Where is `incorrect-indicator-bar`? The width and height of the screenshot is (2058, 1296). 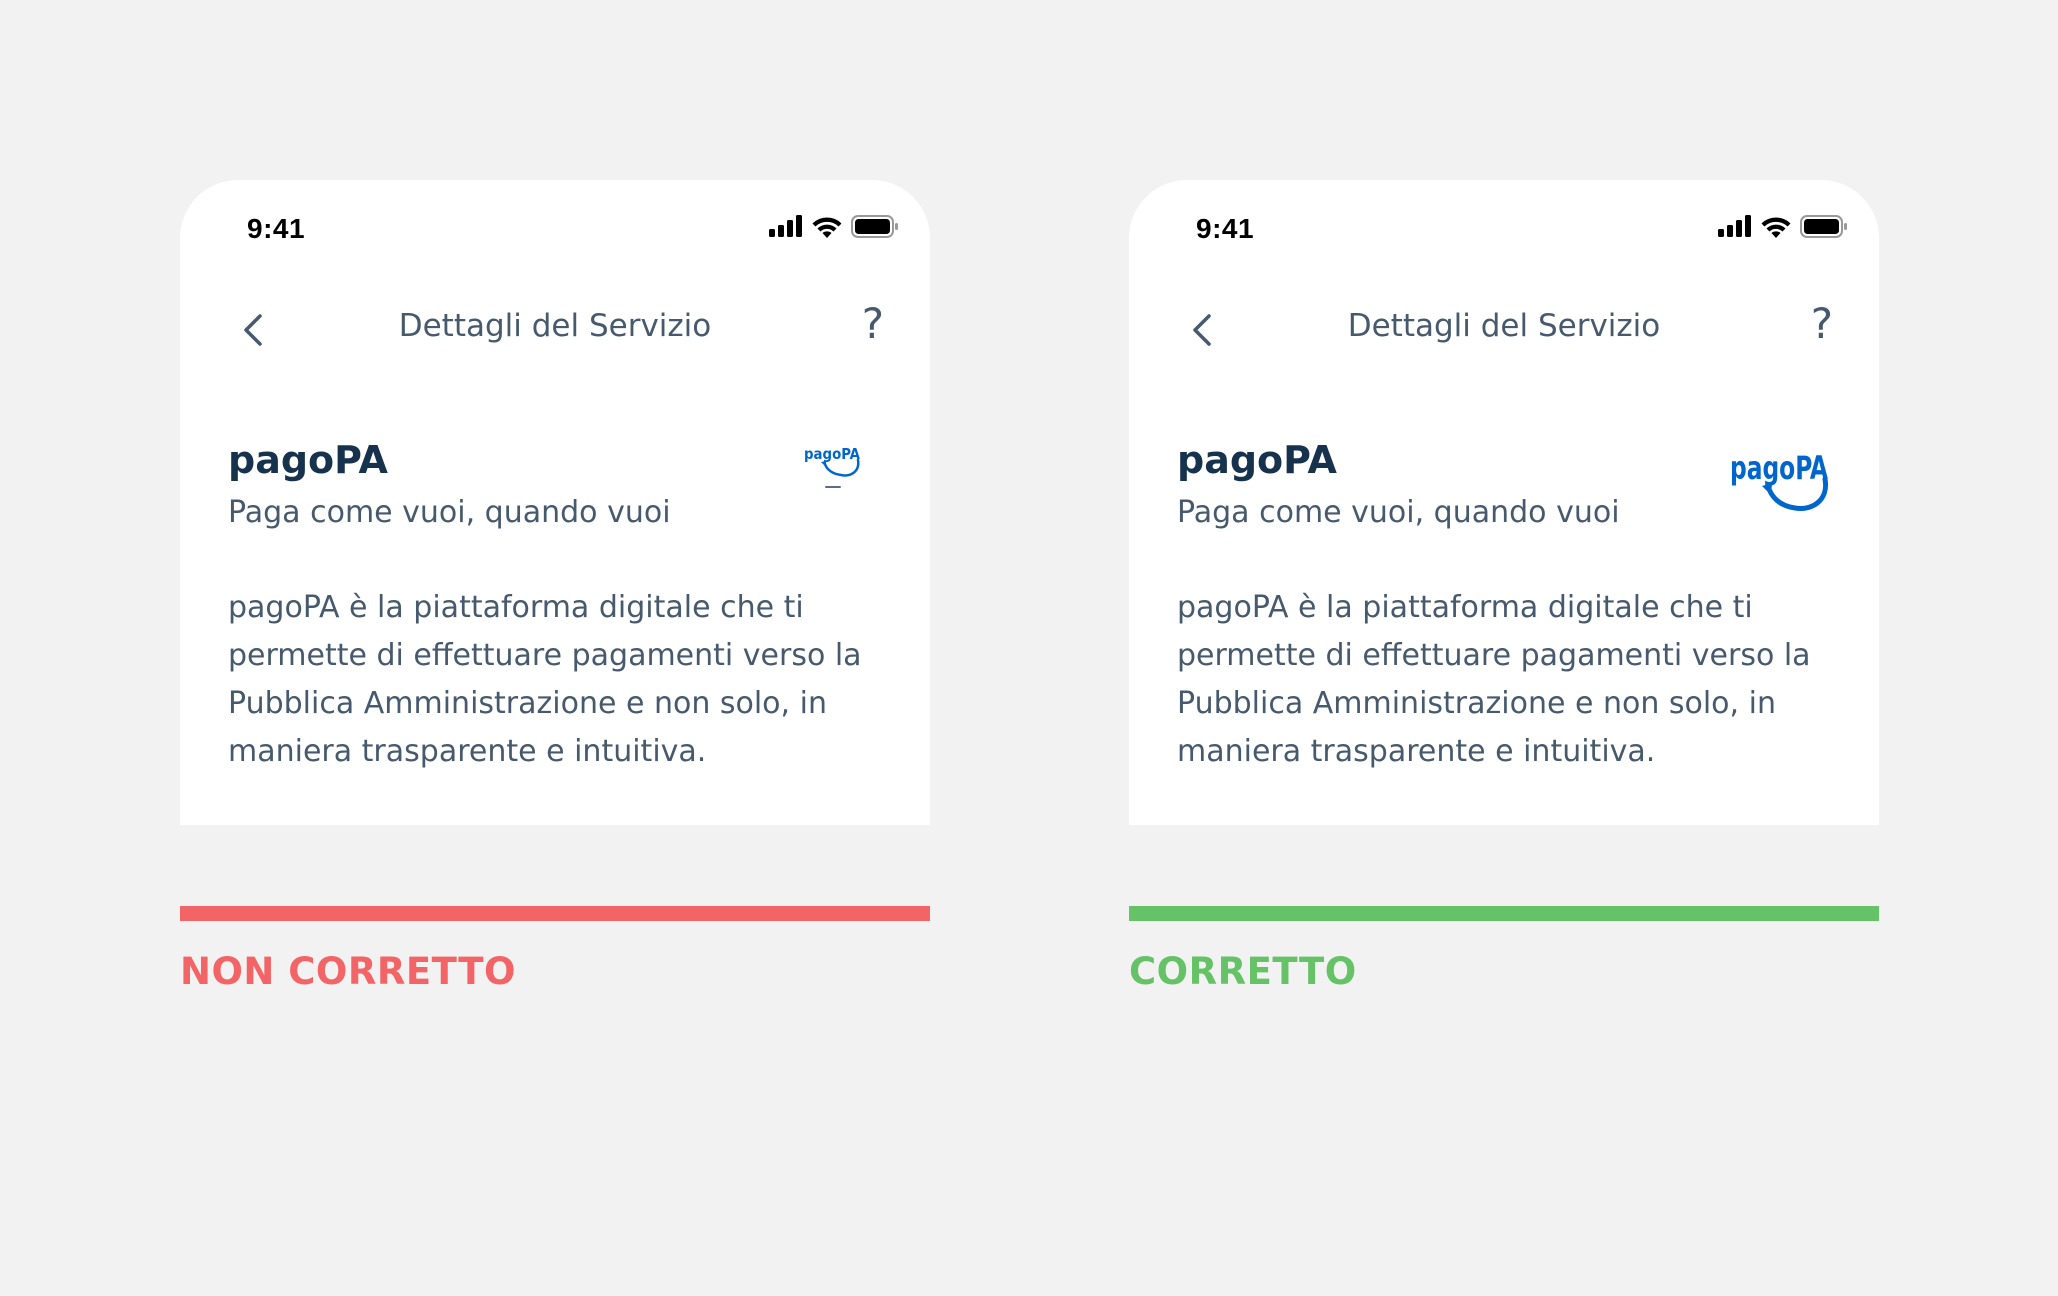 incorrect-indicator-bar is located at coordinates (555, 913).